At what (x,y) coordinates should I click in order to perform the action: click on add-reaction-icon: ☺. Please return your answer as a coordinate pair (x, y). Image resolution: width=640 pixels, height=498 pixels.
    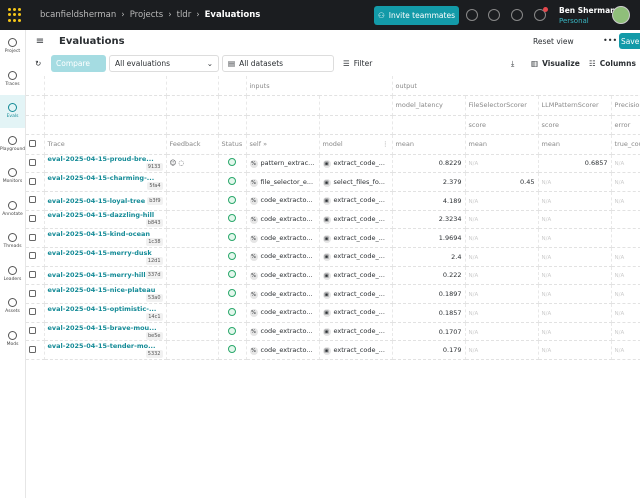
    Looking at the image, I should click on (173, 163).